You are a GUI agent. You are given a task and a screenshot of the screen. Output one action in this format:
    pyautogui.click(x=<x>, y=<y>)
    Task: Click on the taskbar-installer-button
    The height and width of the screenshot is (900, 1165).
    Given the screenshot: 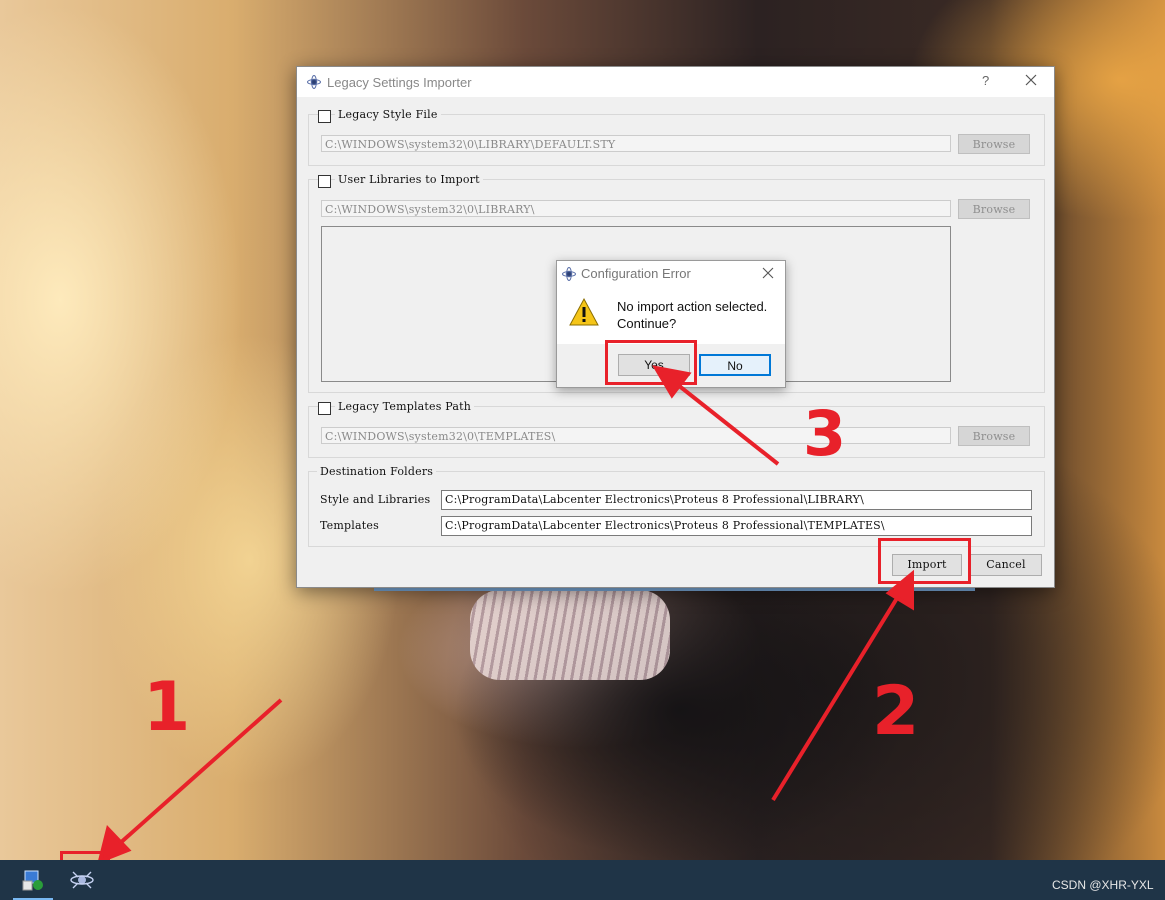 What is the action you would take?
    pyautogui.click(x=33, y=880)
    